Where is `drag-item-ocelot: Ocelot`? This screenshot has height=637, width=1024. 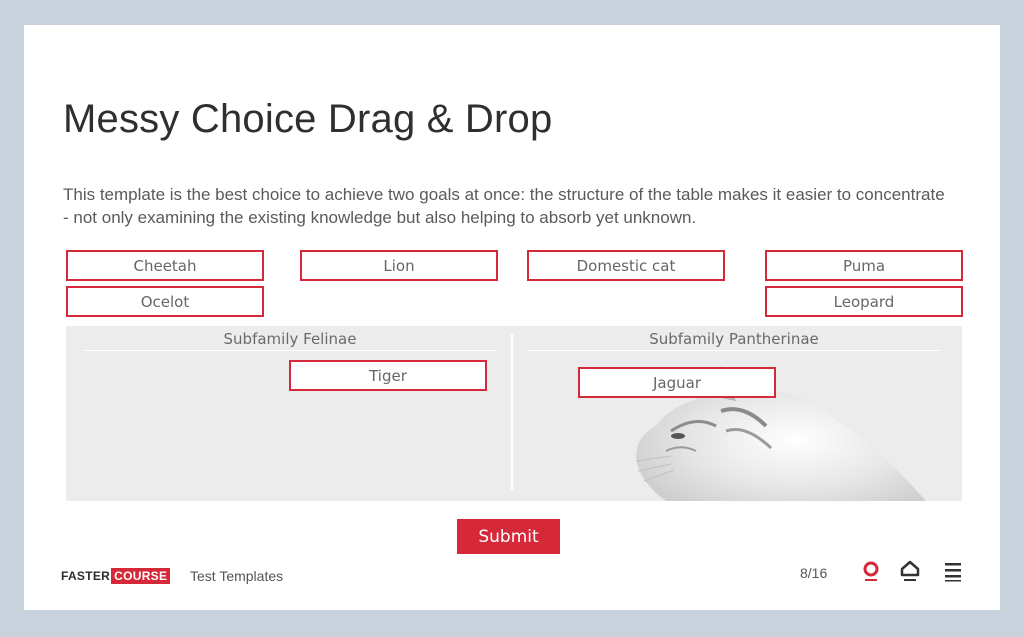 drag-item-ocelot: Ocelot is located at coordinates (165, 301).